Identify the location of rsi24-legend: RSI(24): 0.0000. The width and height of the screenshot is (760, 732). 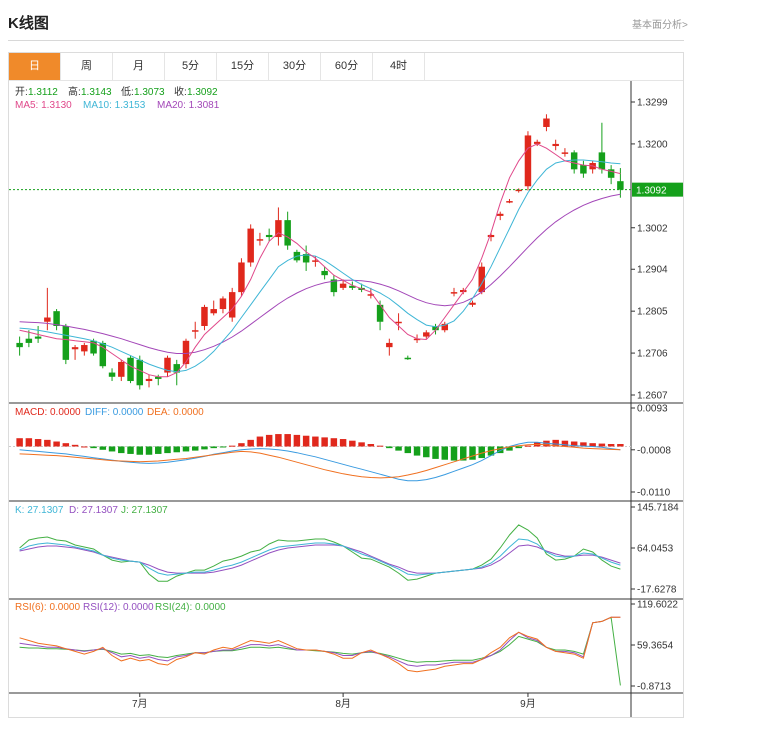
(190, 607).